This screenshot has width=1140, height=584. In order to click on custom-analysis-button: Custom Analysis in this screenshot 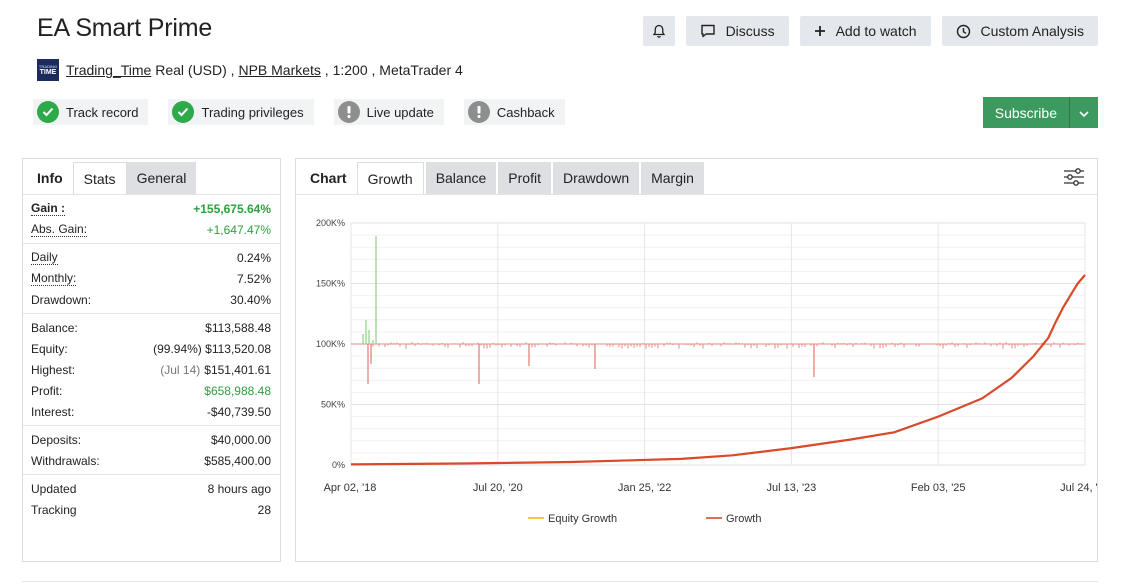, I will do `click(1019, 31)`.